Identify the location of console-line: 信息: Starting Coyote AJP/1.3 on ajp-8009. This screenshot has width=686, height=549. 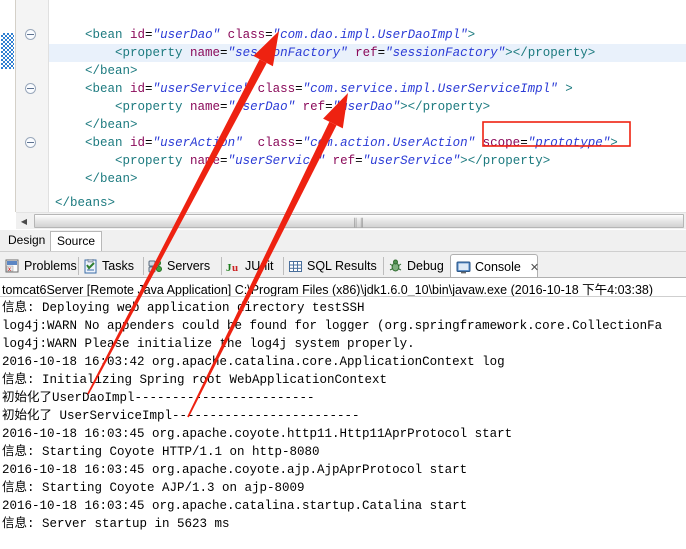
(153, 488).